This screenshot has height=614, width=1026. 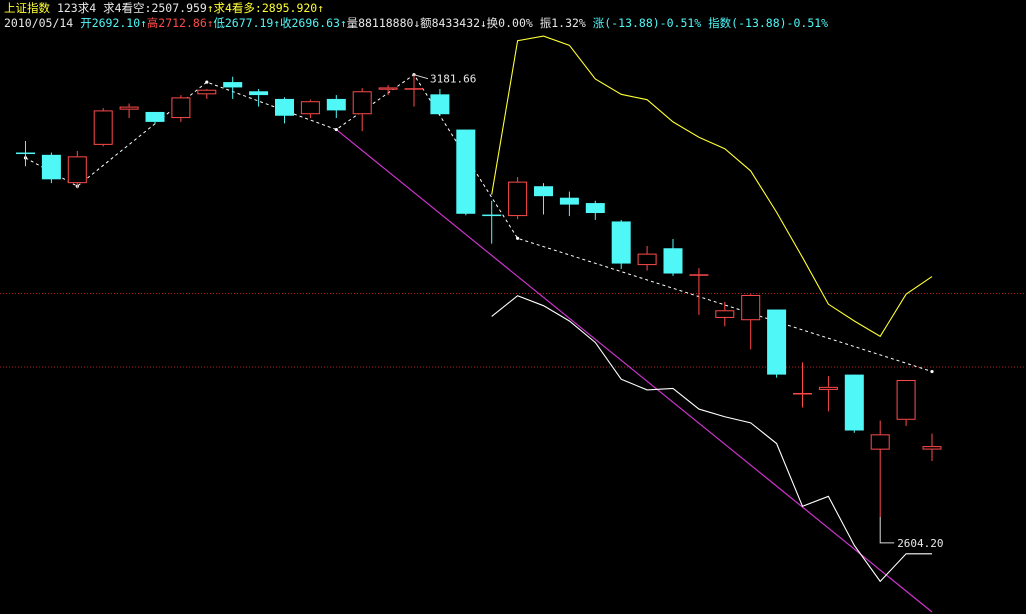 I want to click on trough-label: 2604.20, so click(x=920, y=543).